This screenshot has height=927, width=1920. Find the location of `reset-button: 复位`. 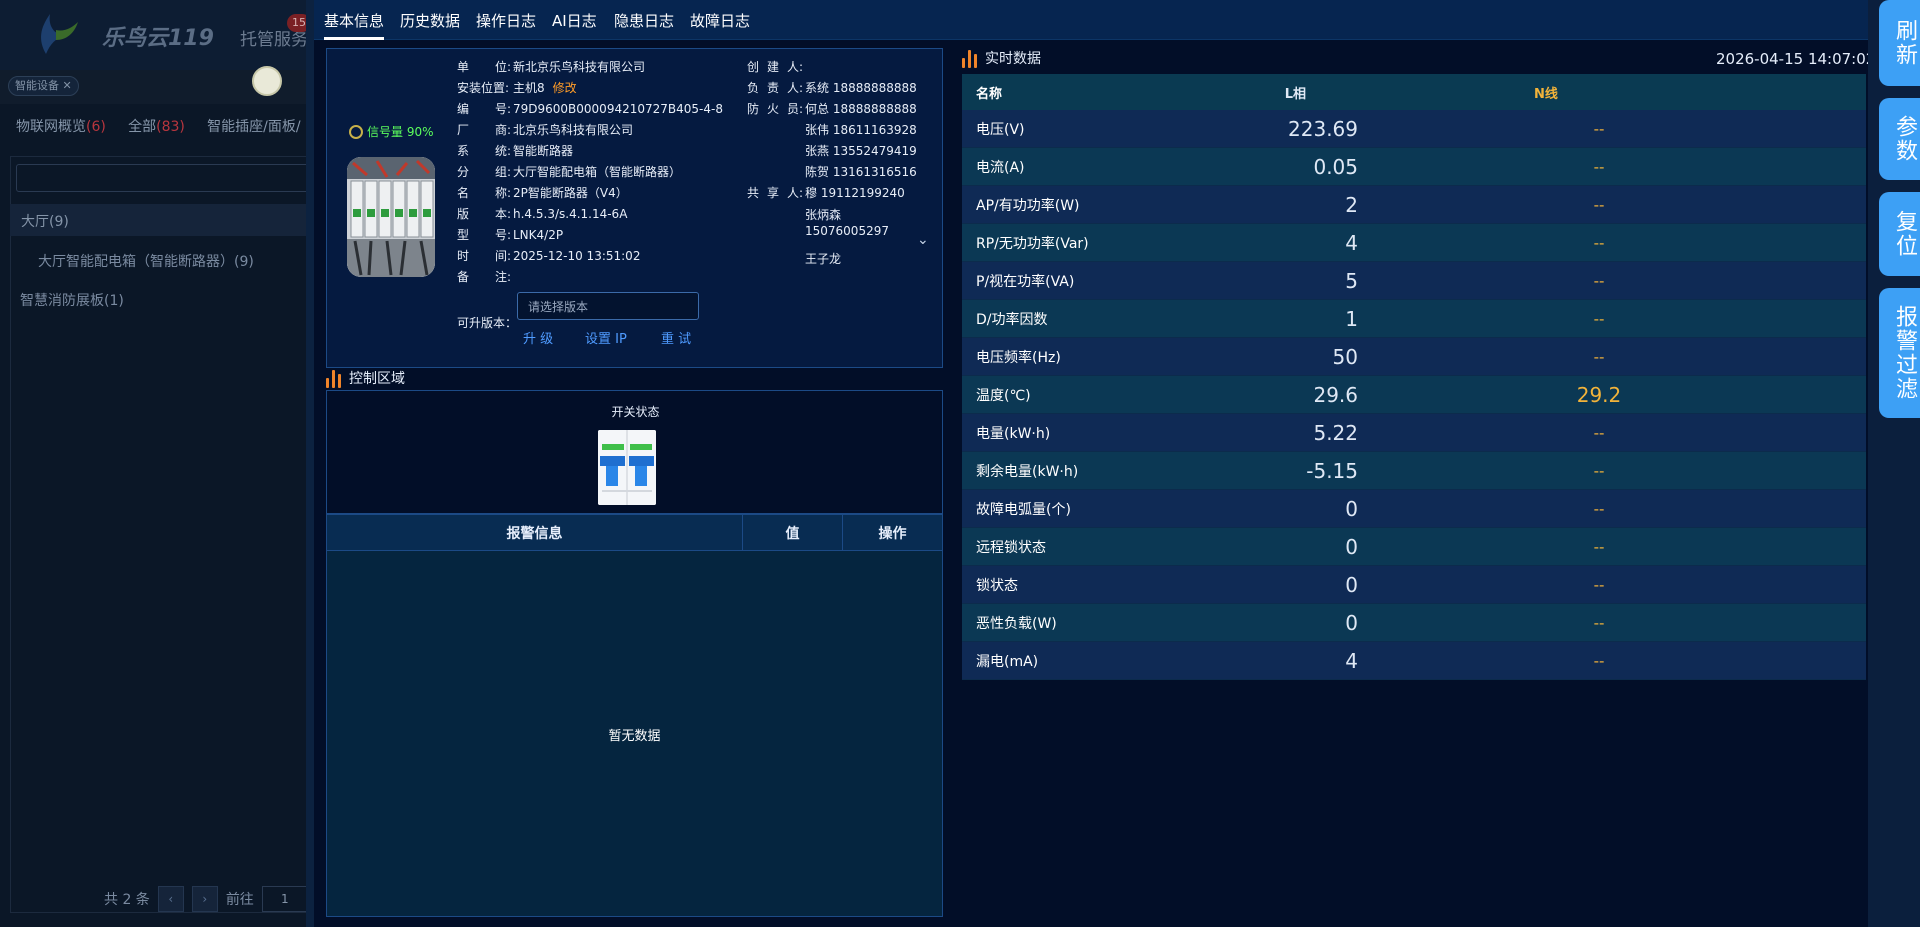

reset-button: 复位 is located at coordinates (1899, 234).